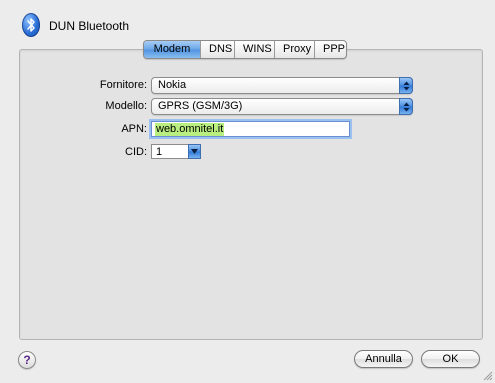  I want to click on cid-label: CID:, so click(136, 152).